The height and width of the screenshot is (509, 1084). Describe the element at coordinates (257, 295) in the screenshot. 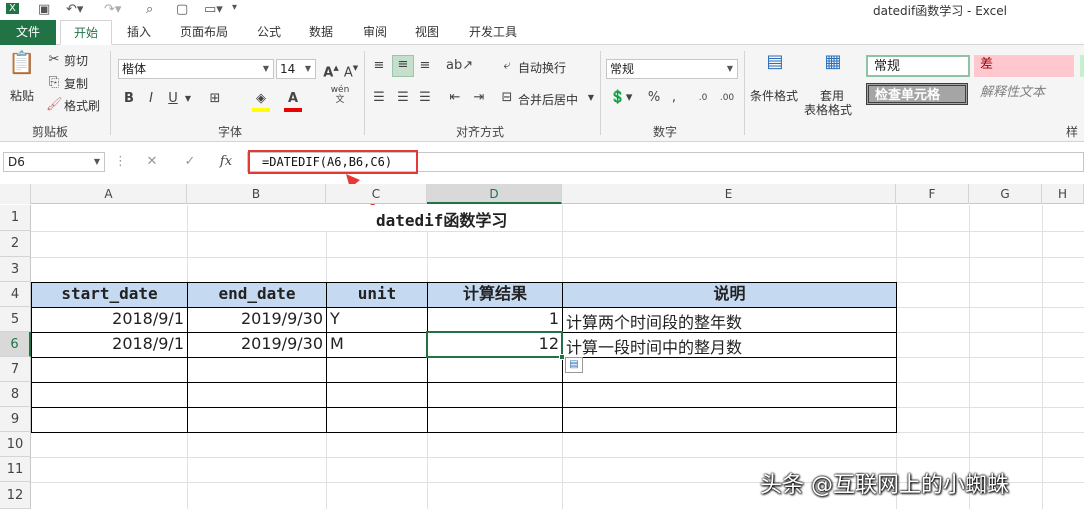

I see `table-header-end-date: end_date` at that location.